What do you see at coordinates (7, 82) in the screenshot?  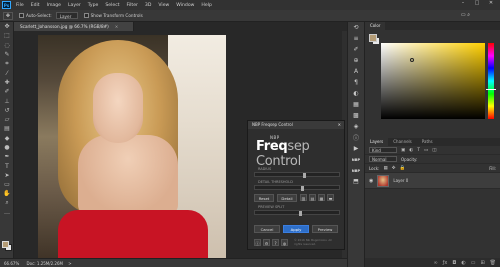 I see `healing-tool-icon: ✚` at bounding box center [7, 82].